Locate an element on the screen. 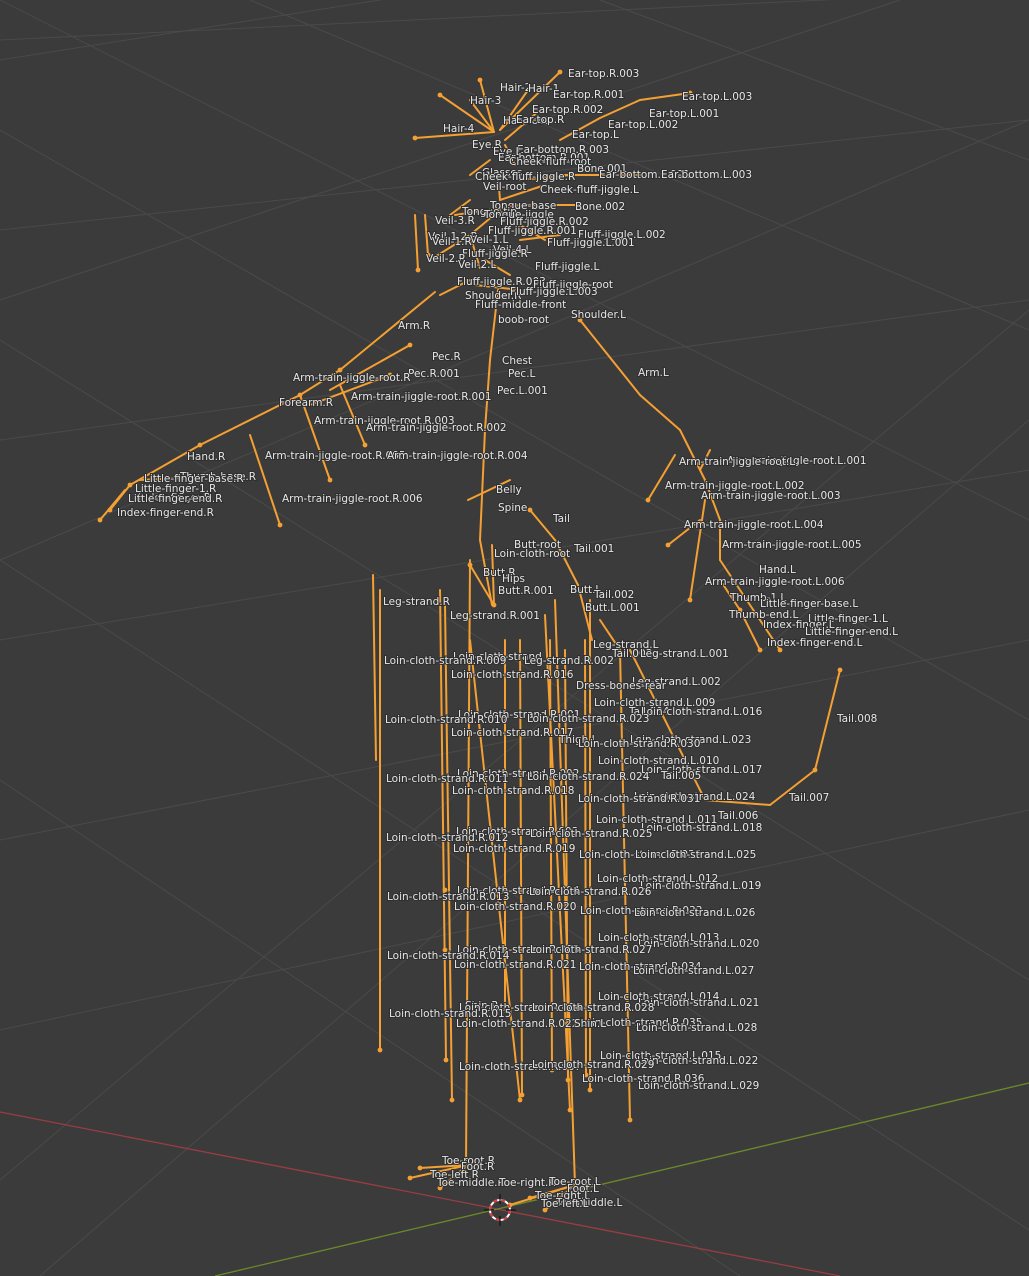  bone-label: Arm-train-jiggle-root.L.004 is located at coordinates (754, 525).